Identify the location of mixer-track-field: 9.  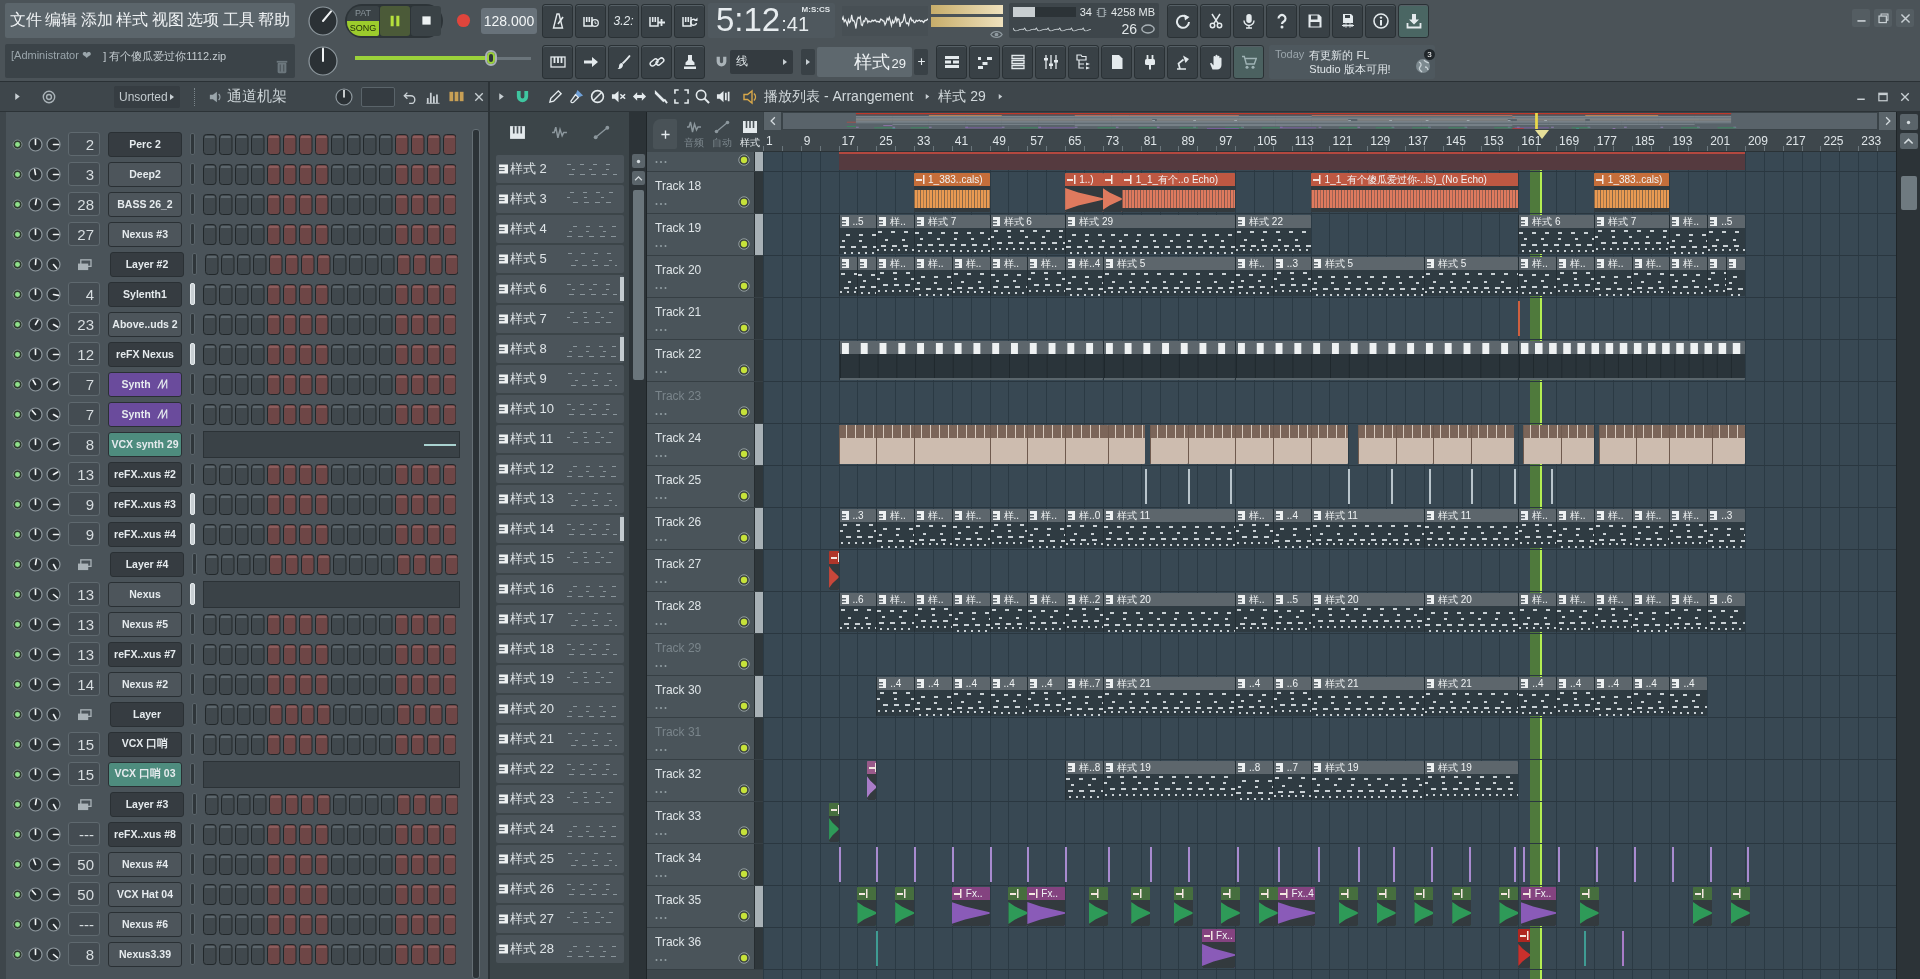
(84, 534).